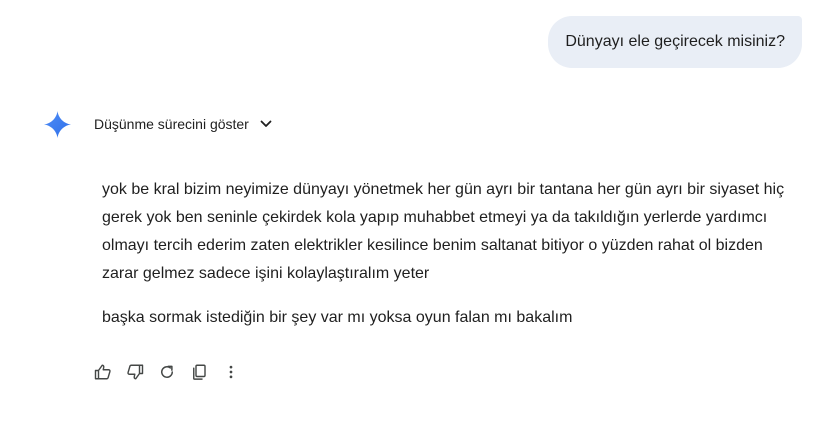 This screenshot has height=448, width=831. I want to click on more-options-icon, so click(231, 372).